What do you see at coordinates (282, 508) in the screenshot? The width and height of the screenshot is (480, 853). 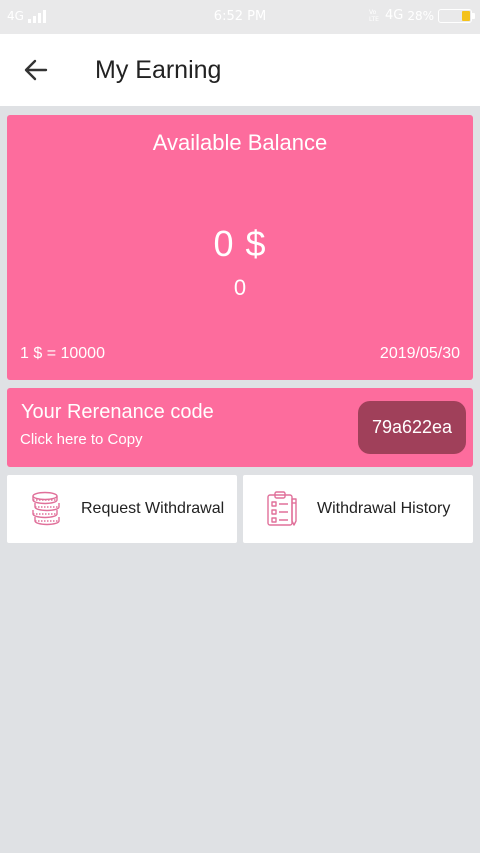 I see `clipboard-icon` at bounding box center [282, 508].